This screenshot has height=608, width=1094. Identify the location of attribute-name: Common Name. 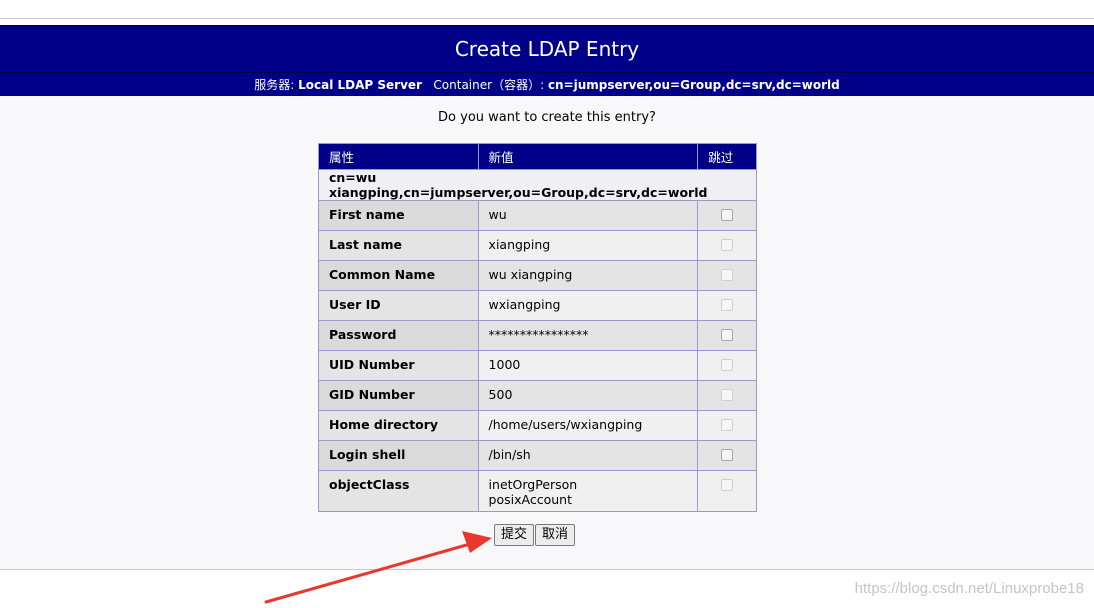
(398, 275).